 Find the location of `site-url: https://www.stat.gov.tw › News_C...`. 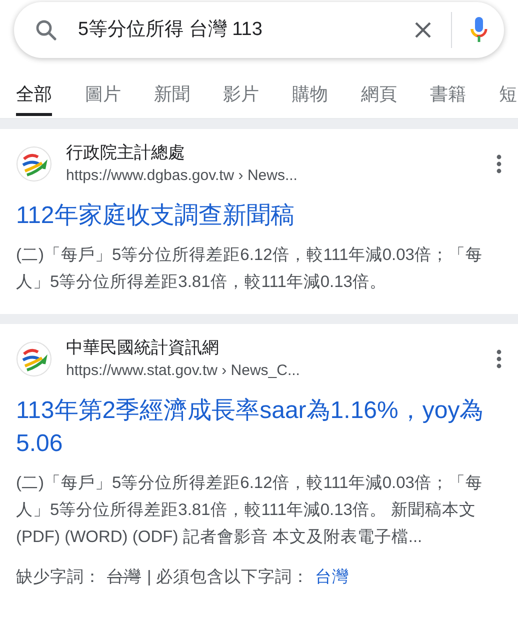

site-url: https://www.stat.gov.tw › News_C... is located at coordinates (274, 371).